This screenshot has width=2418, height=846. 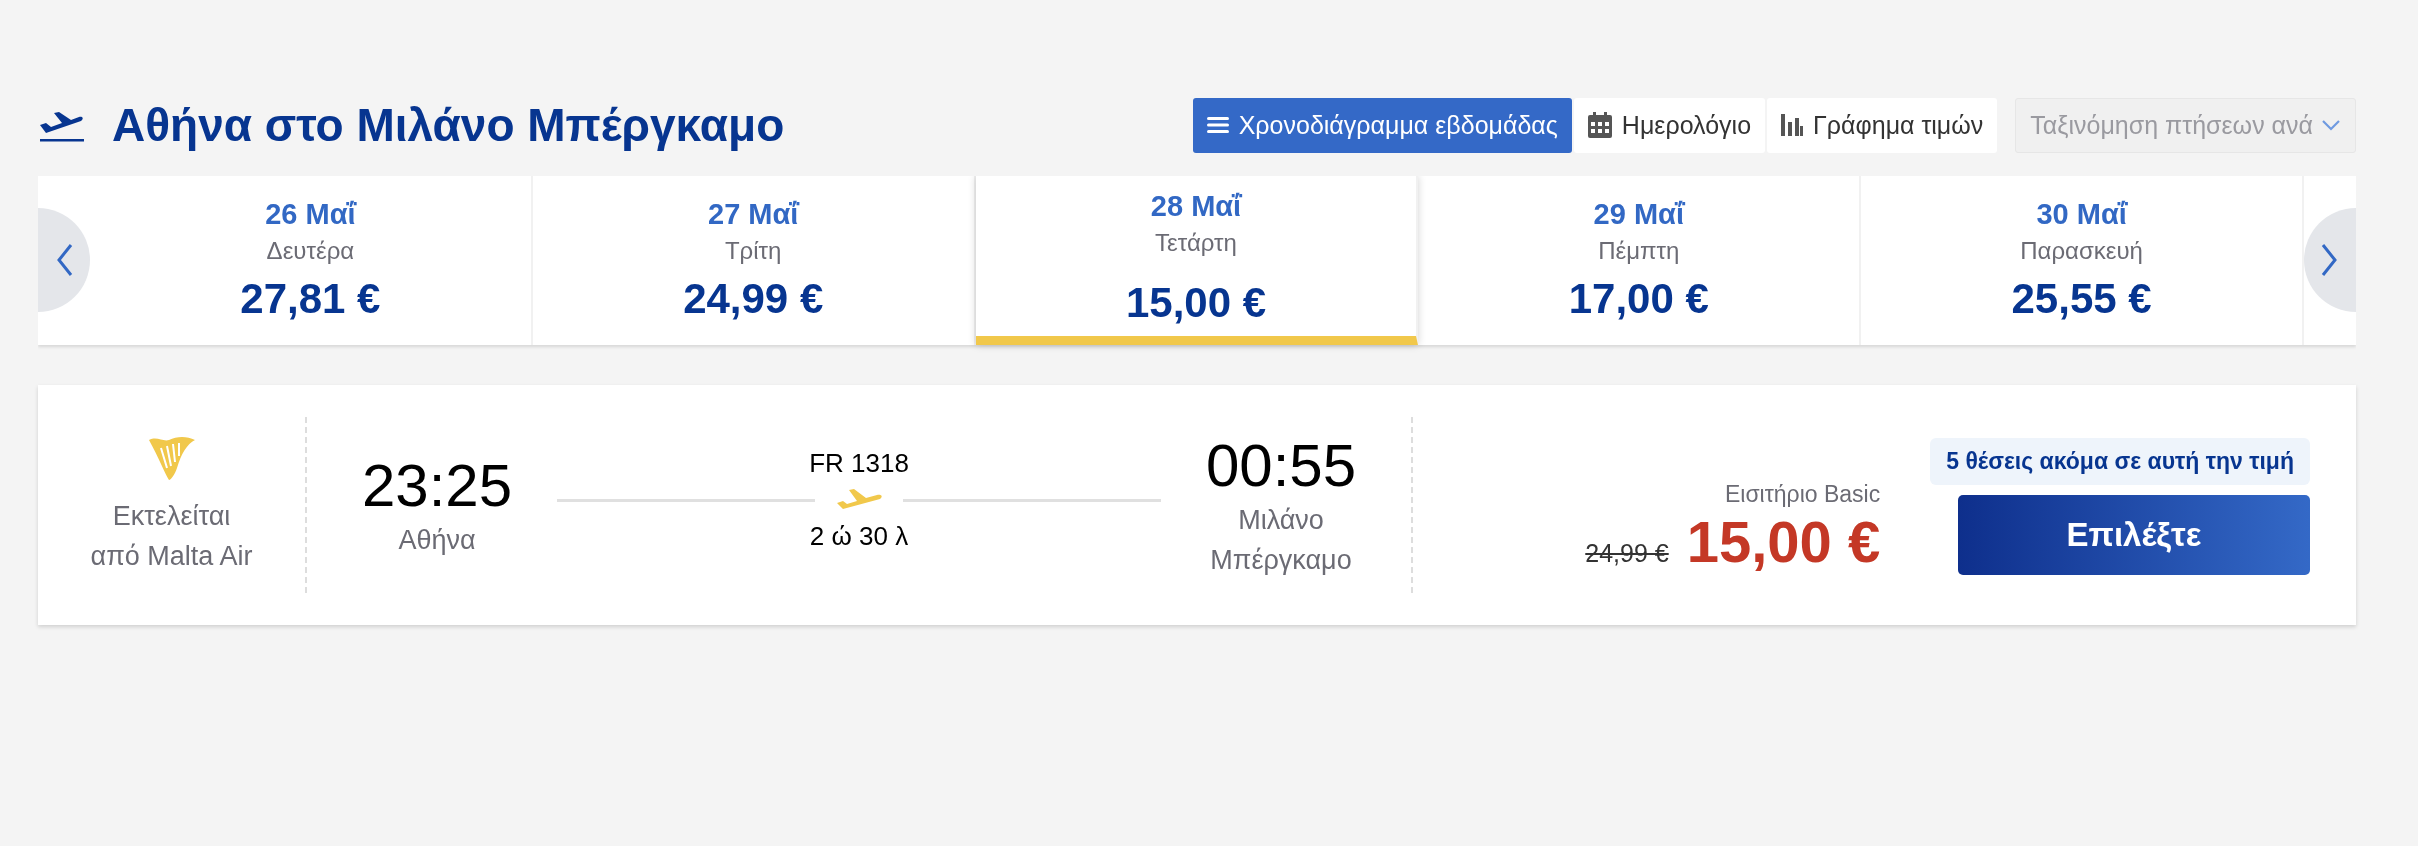 I want to click on page-title: Αθήνα στο Μιλάνο Μπέργκαμο, so click(x=448, y=125).